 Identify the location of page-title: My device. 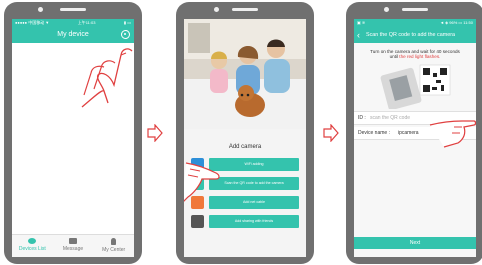
(73, 34).